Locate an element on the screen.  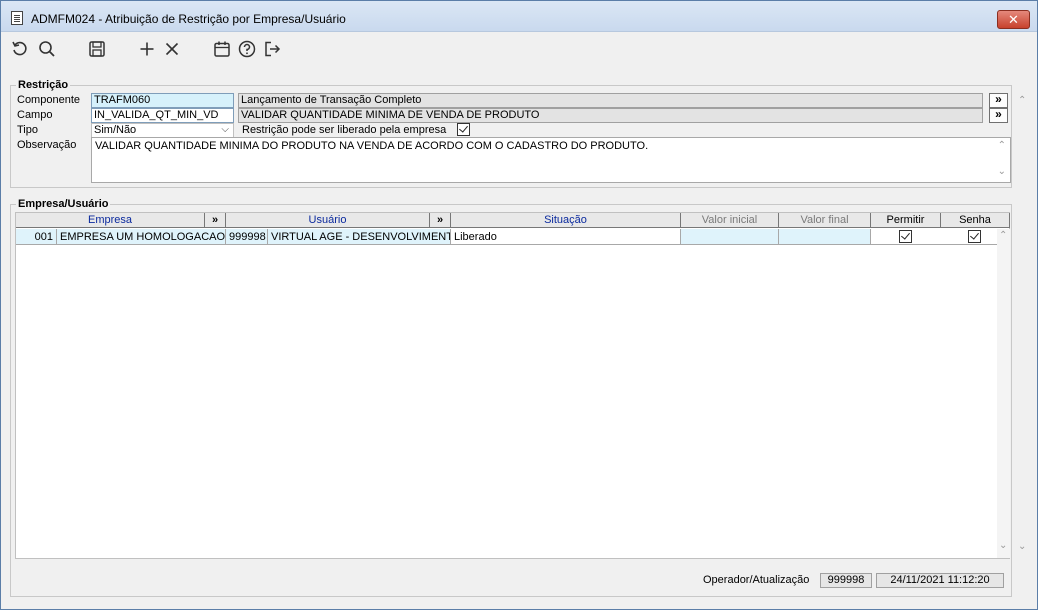
liberado-checkbox is located at coordinates (463, 129).